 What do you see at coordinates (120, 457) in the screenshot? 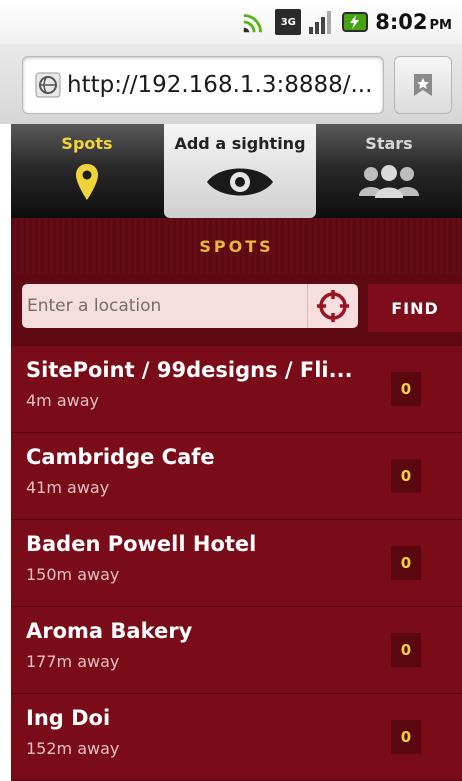
I see `spot-name: Cambridge Cafe` at bounding box center [120, 457].